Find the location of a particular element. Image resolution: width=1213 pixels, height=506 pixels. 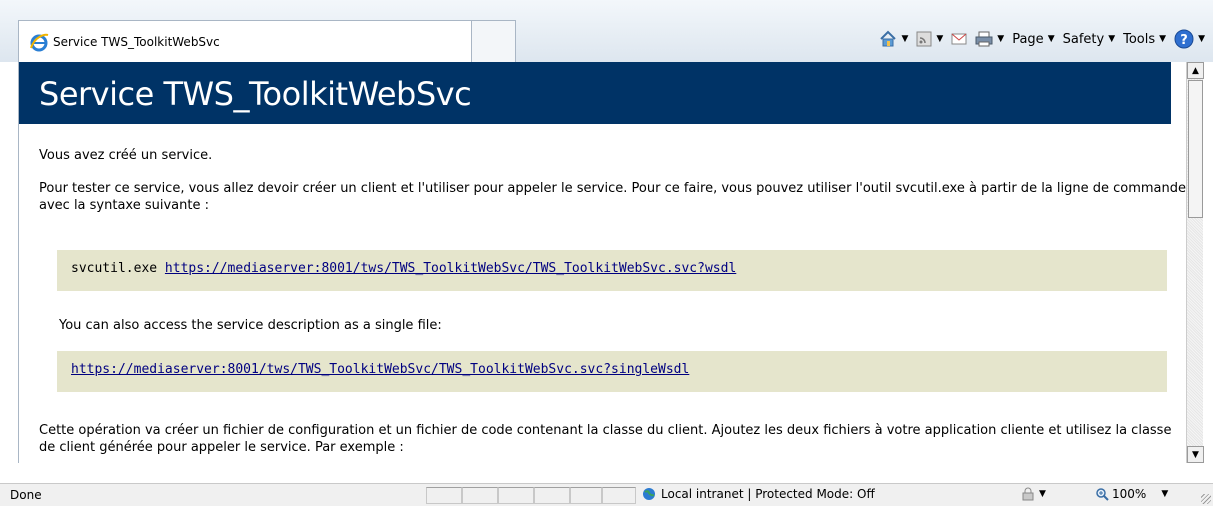

zoom-level: 100% is located at coordinates (1129, 494).